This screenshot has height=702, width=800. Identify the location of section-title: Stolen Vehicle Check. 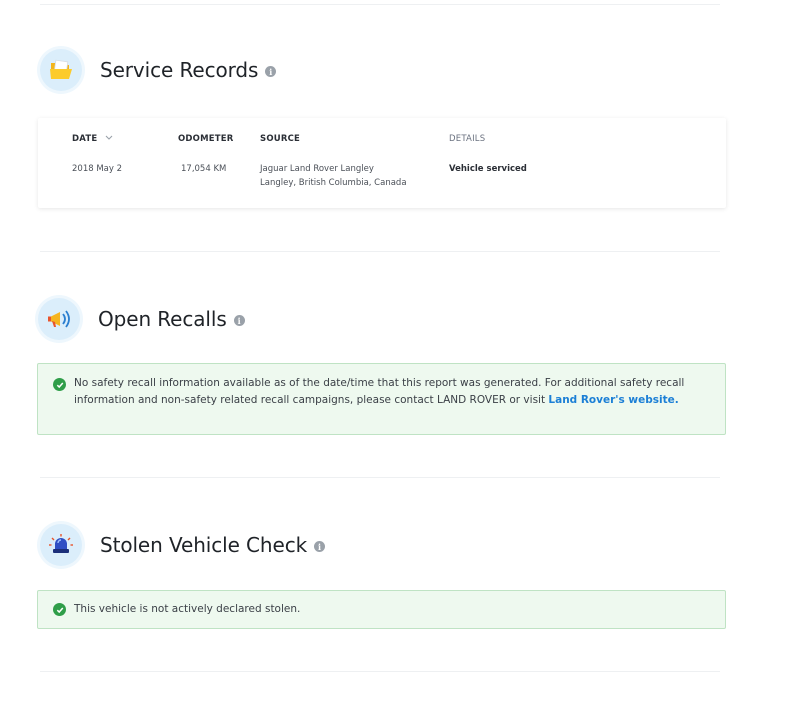
(204, 545).